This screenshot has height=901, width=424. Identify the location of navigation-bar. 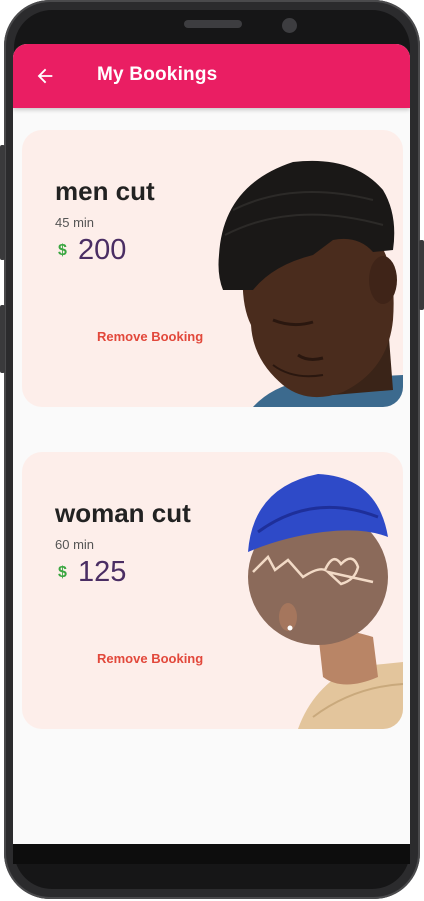
(211, 854).